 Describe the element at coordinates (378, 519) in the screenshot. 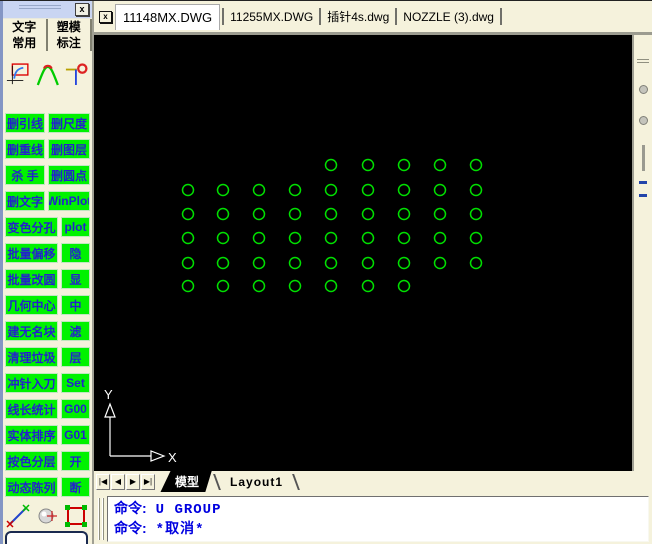

I see `command-history: 命令: U GROUP 命令: *取消*` at that location.